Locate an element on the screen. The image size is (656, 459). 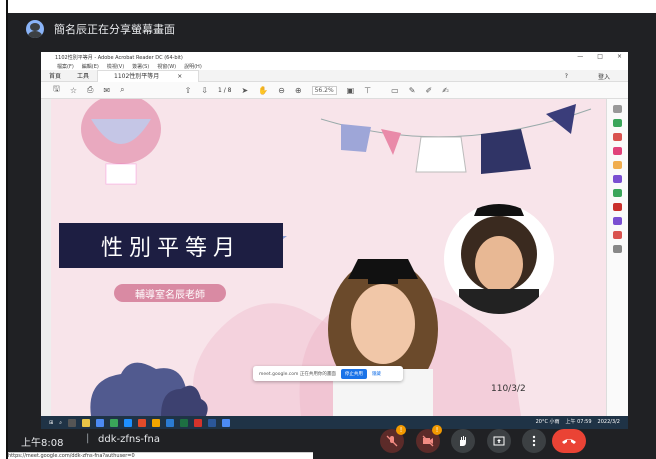
leave-call-button is located at coordinates (569, 441).